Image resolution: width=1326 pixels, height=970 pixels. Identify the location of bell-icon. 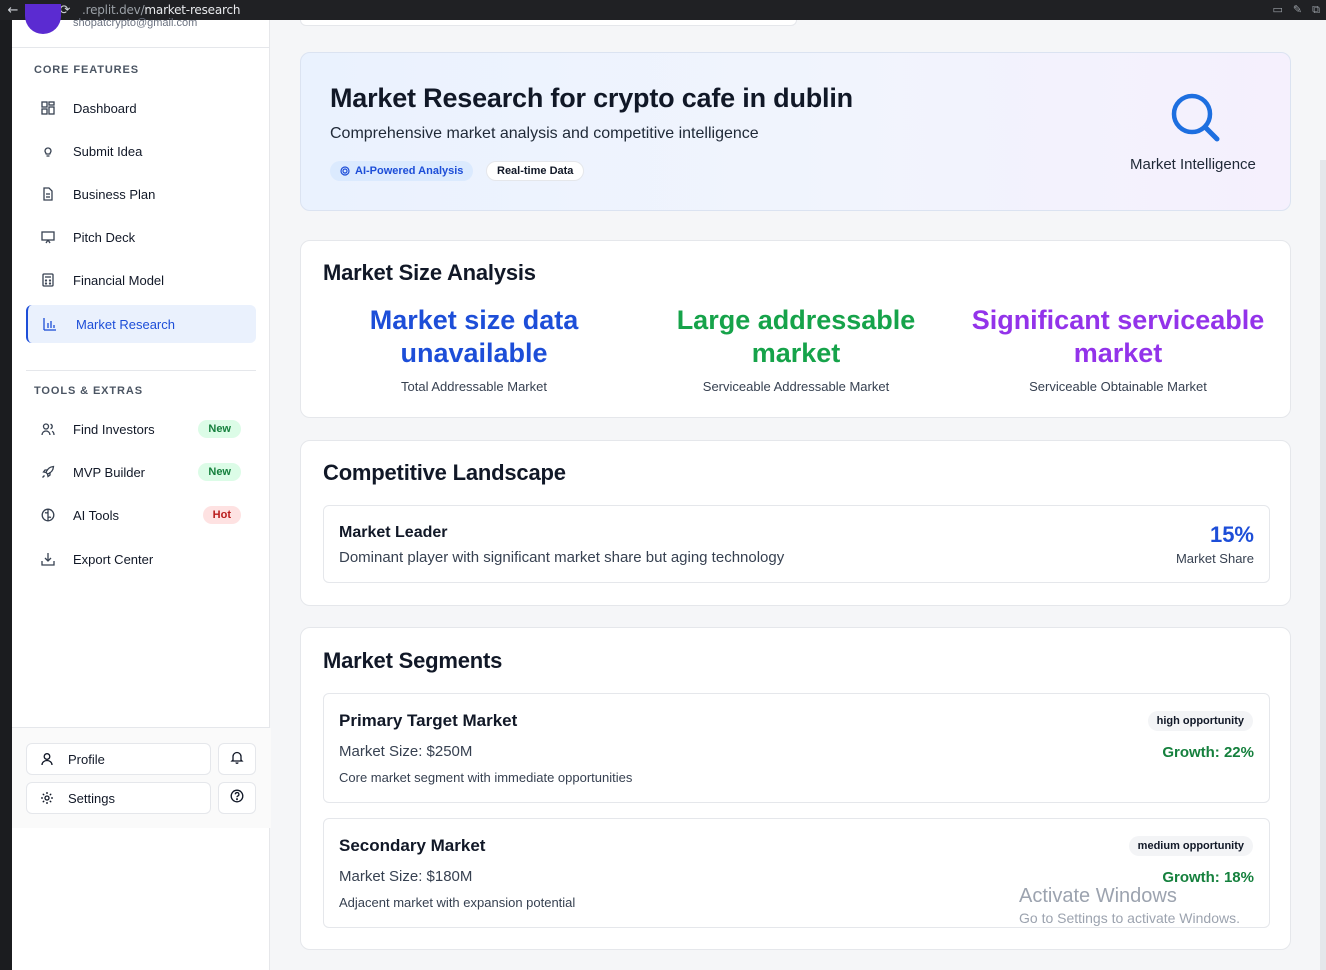
(237, 759).